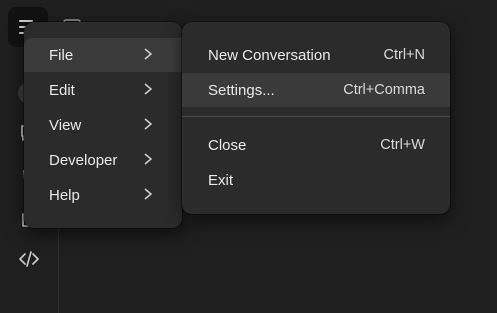 The height and width of the screenshot is (313, 497). I want to click on menu-item-label: Developer, so click(83, 160).